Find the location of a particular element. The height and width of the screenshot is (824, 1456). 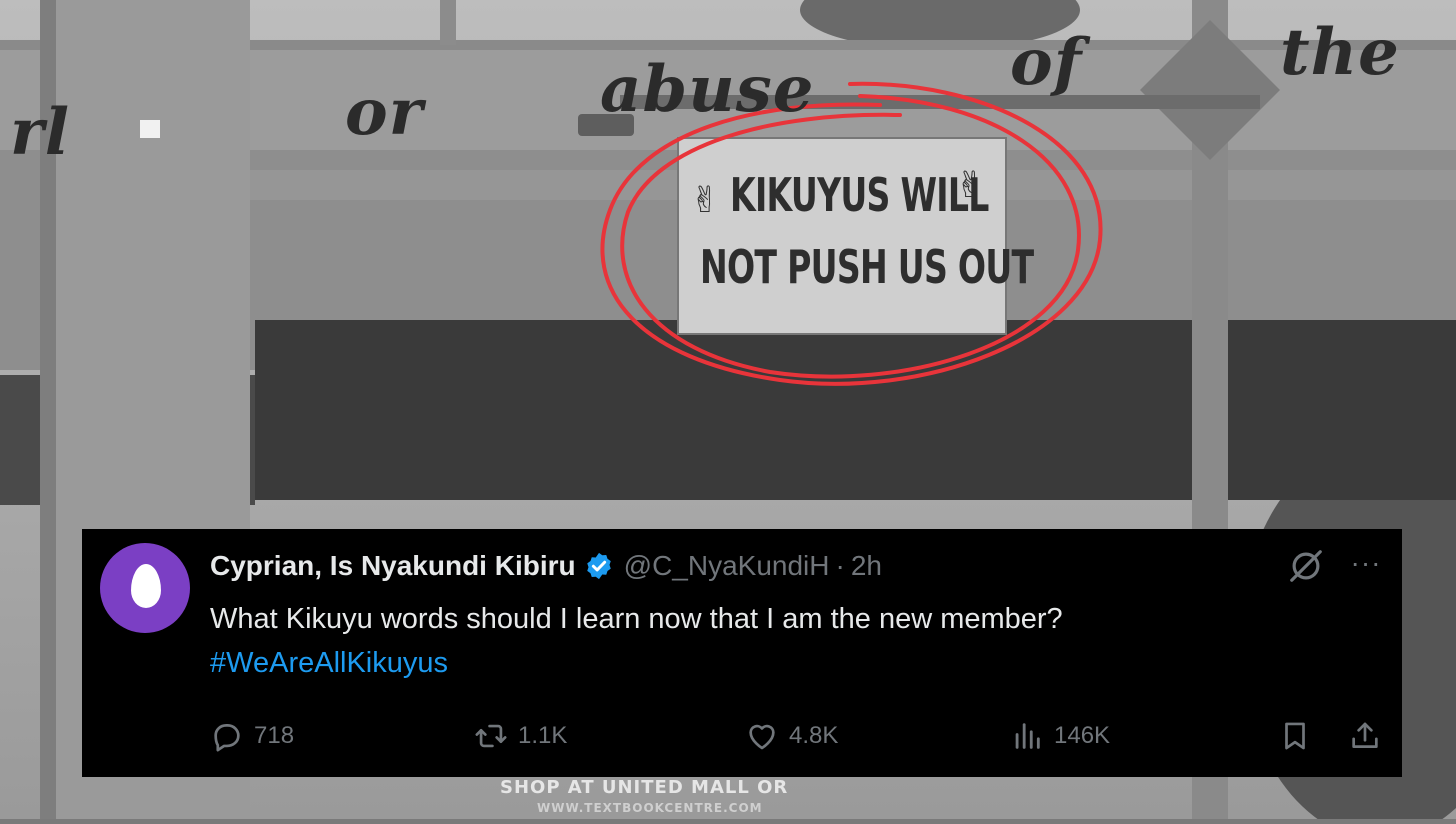

banner-line-1: KIKUYUS WILL is located at coordinates (859, 195).